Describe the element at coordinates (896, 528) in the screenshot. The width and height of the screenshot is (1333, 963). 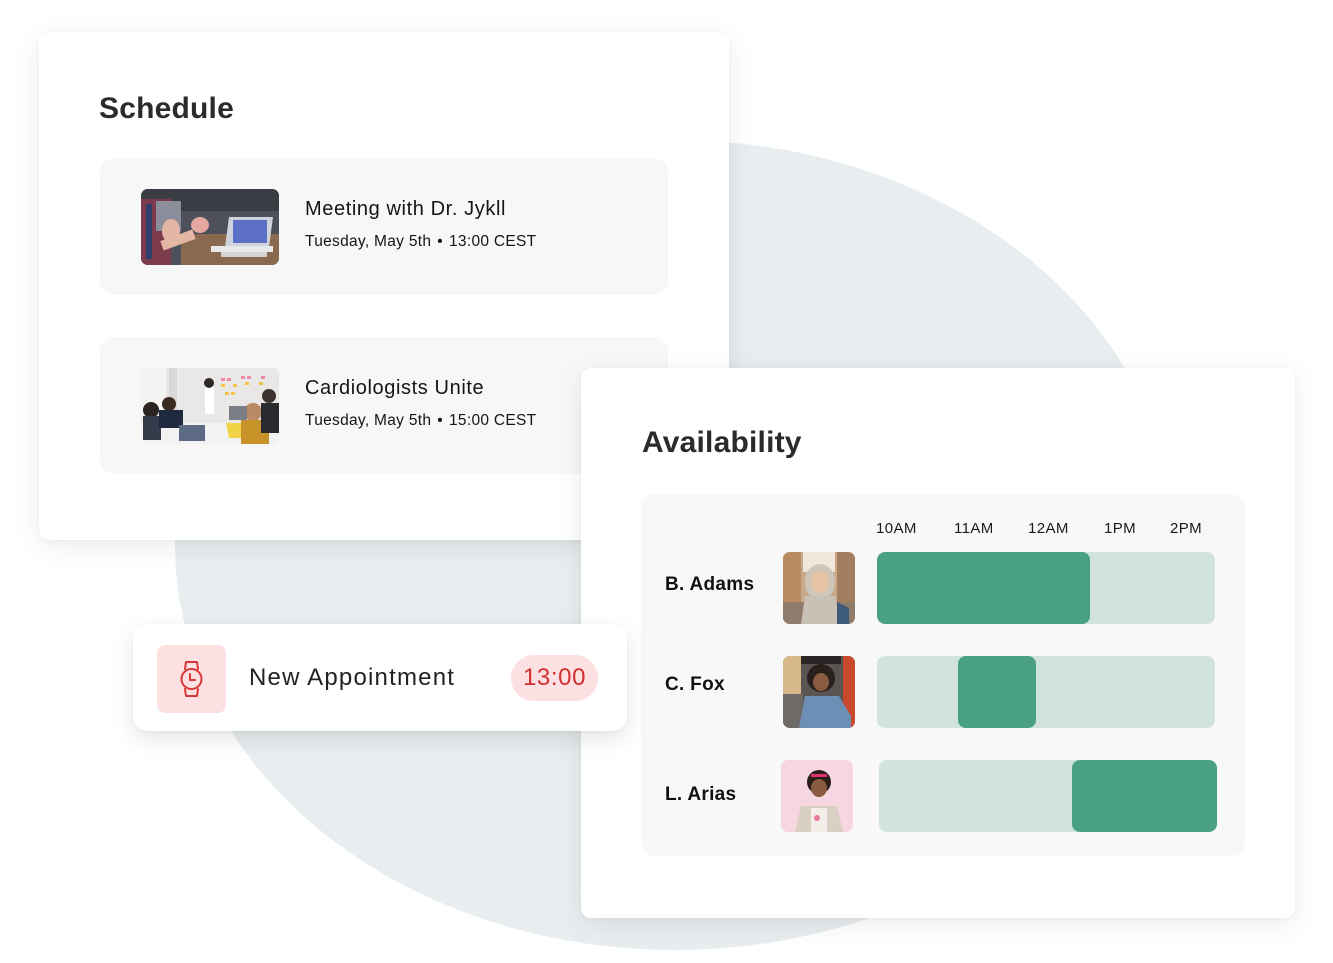
I see `hour-label: 10AM` at that location.